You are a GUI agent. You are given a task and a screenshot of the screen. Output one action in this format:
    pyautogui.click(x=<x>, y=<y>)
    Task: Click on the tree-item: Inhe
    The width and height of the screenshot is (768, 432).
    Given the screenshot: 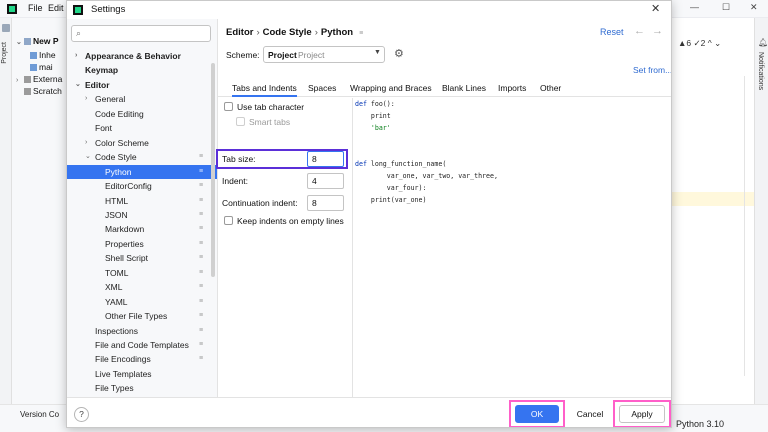 What is the action you would take?
    pyautogui.click(x=43, y=55)
    